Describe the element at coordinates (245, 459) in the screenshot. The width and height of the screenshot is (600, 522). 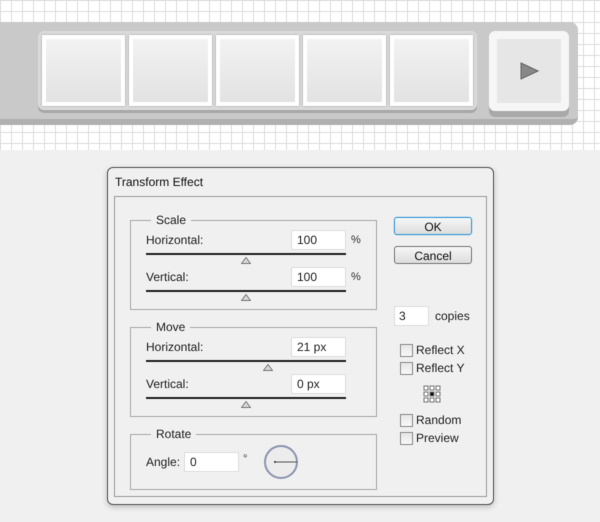
I see `unit-label: °` at that location.